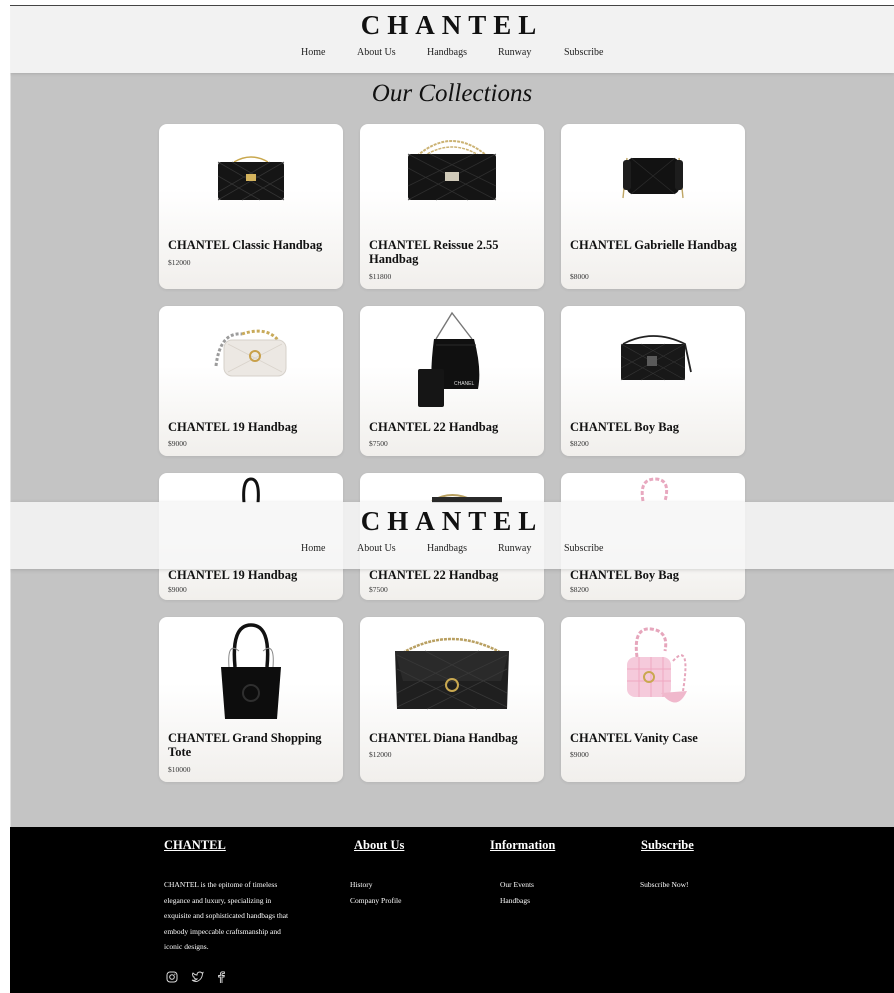  What do you see at coordinates (667, 845) in the screenshot?
I see `footer-heading-subscribe: Subscribe` at bounding box center [667, 845].